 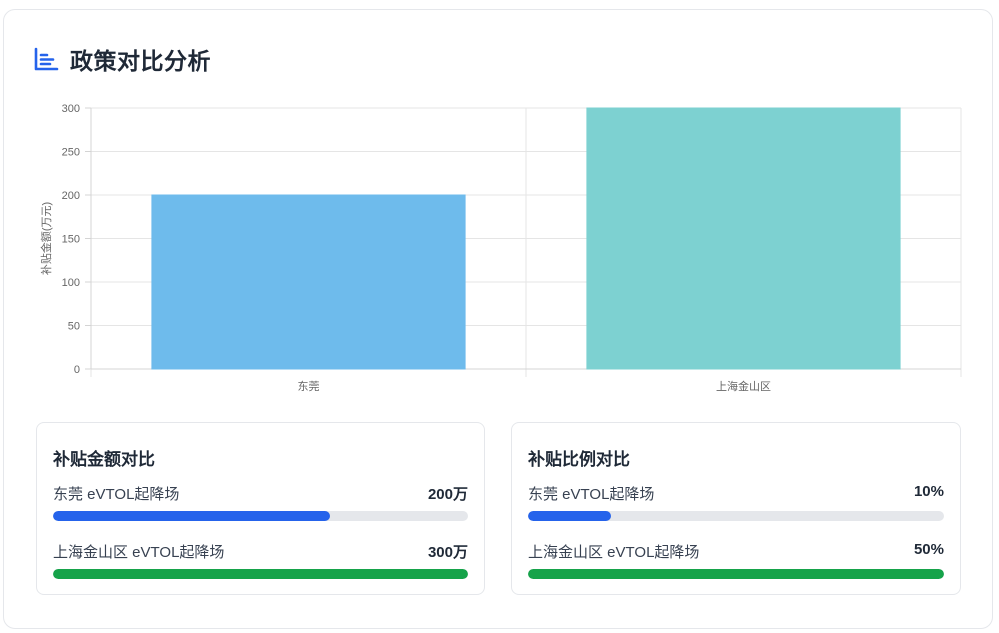 What do you see at coordinates (928, 491) in the screenshot?
I see `row-value: 10%` at bounding box center [928, 491].